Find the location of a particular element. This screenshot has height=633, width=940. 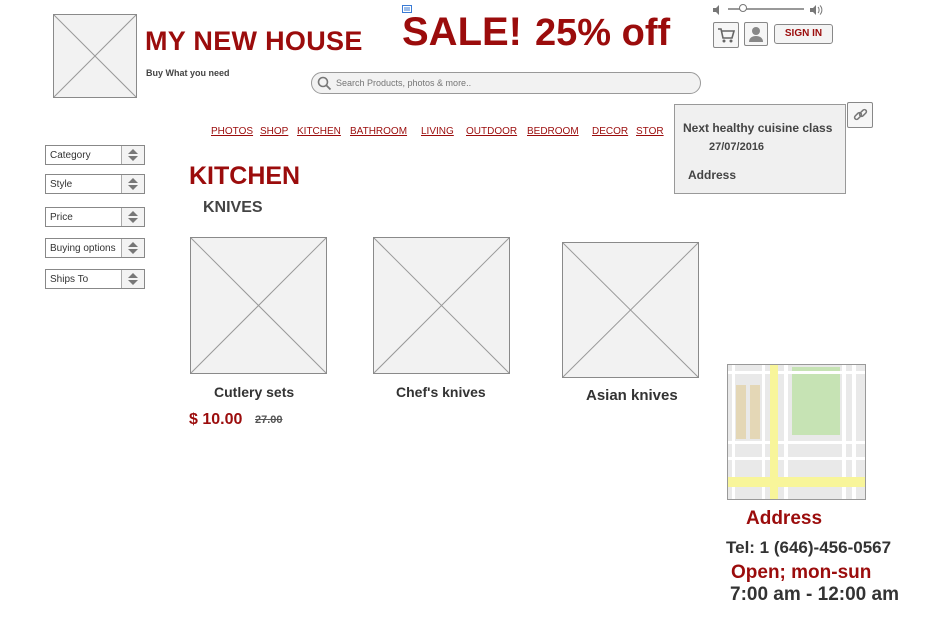

nav-store: STOR is located at coordinates (650, 131).